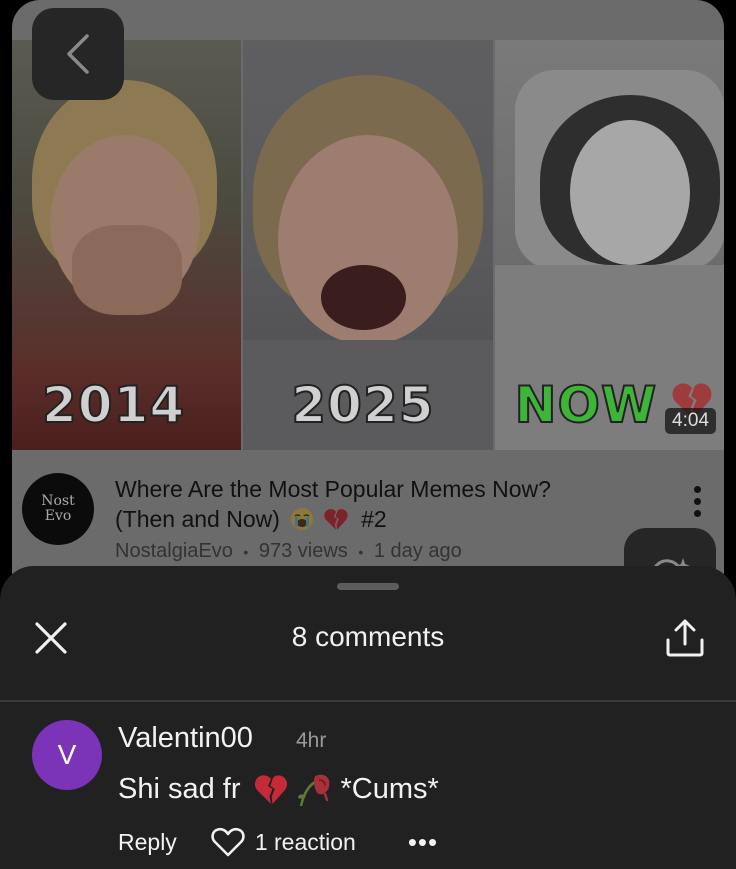  I want to click on back-button, so click(78, 54).